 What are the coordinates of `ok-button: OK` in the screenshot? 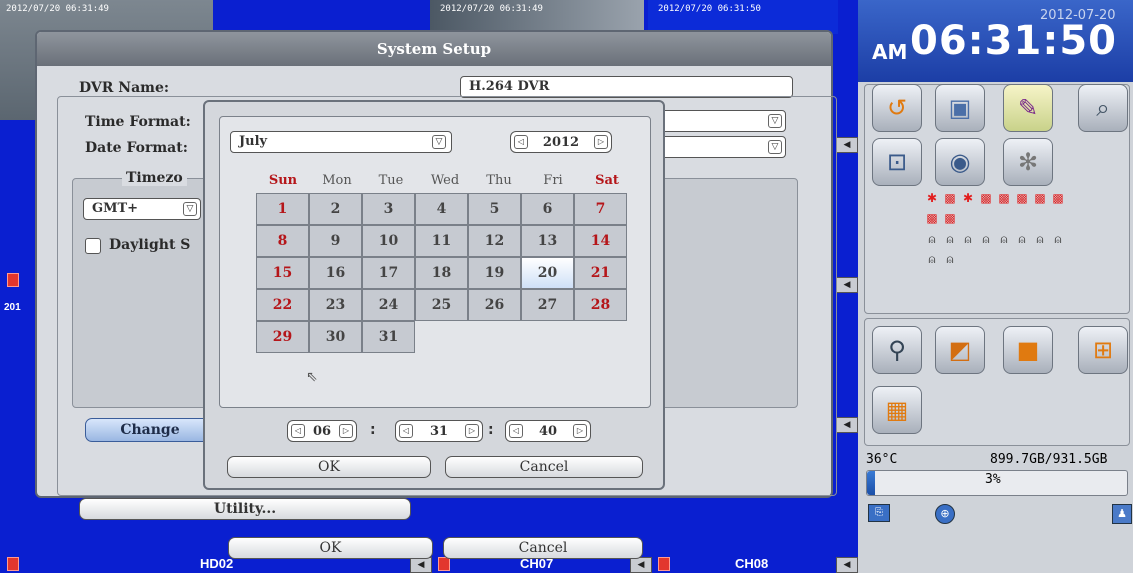 It's located at (330, 548).